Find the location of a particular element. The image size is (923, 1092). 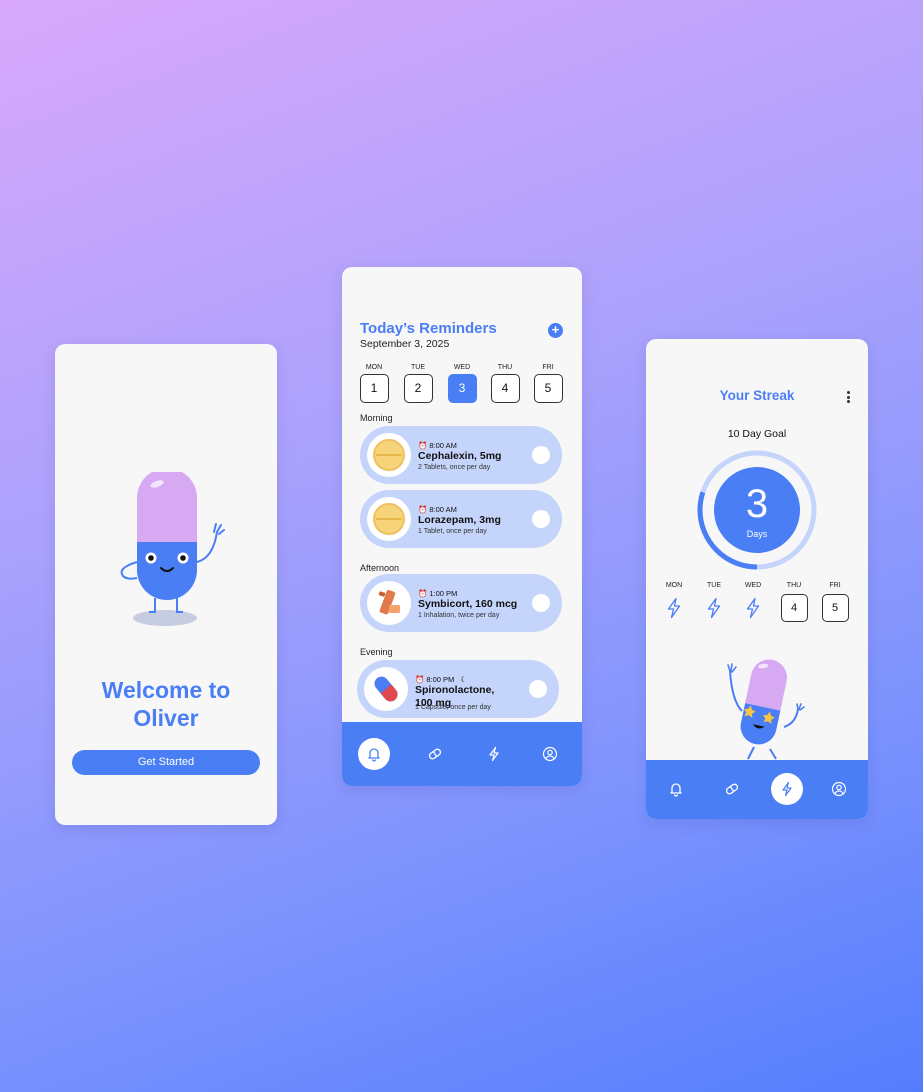

section-afternoon: Afternoon is located at coordinates (380, 568).